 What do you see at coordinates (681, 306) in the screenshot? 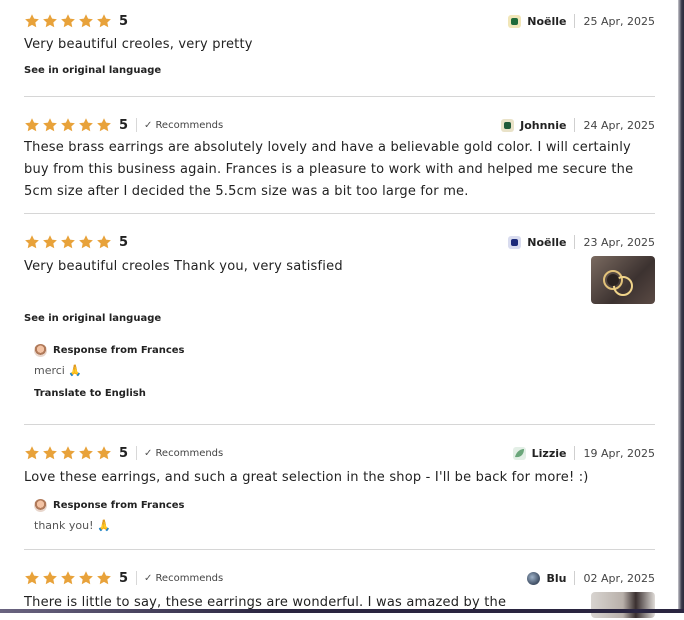
I see `window-edge` at bounding box center [681, 306].